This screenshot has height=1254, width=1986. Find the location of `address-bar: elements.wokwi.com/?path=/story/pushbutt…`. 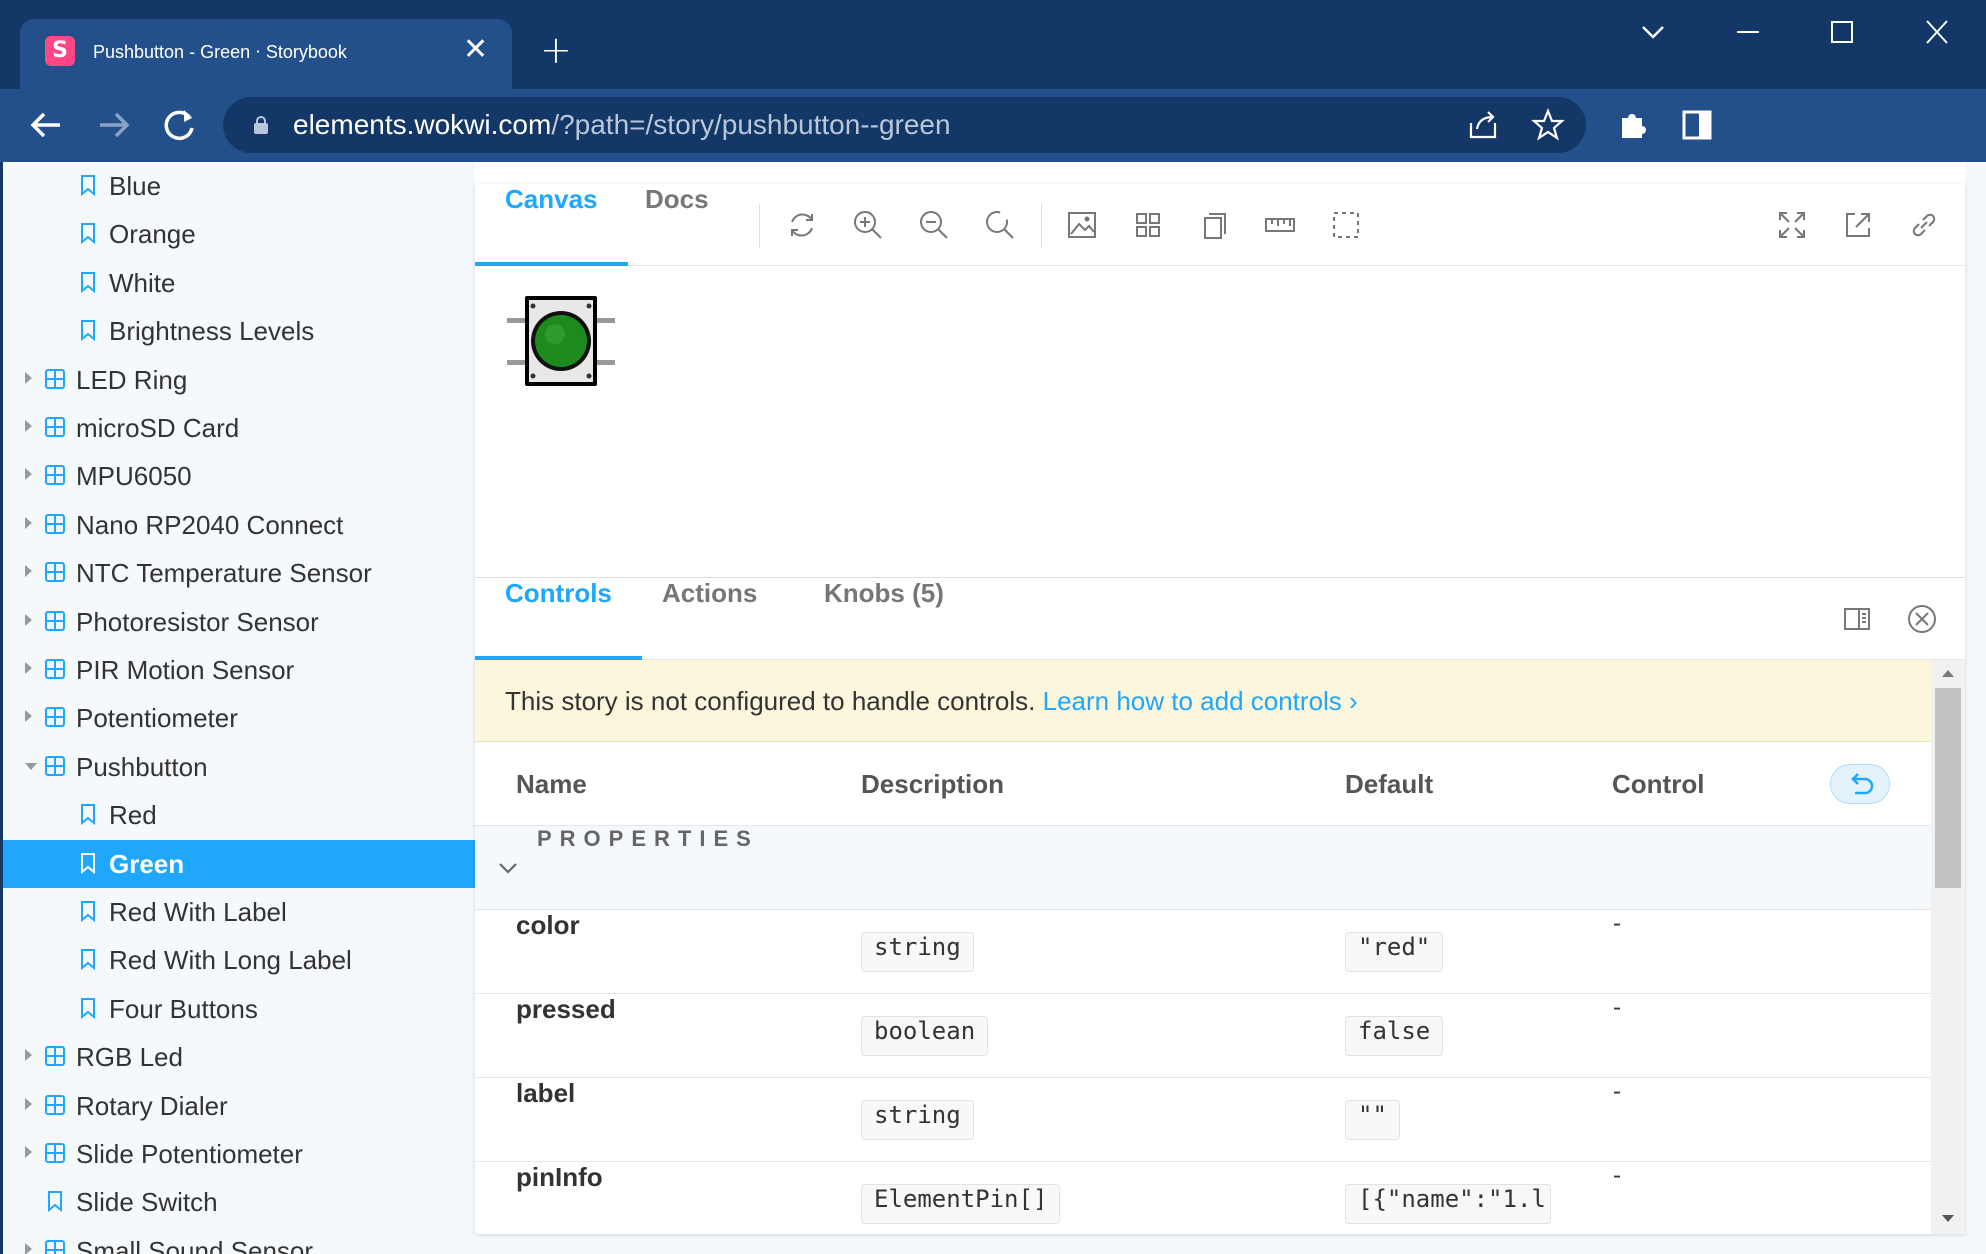

address-bar: elements.wokwi.com/?path=/story/pushbutt… is located at coordinates (904, 125).